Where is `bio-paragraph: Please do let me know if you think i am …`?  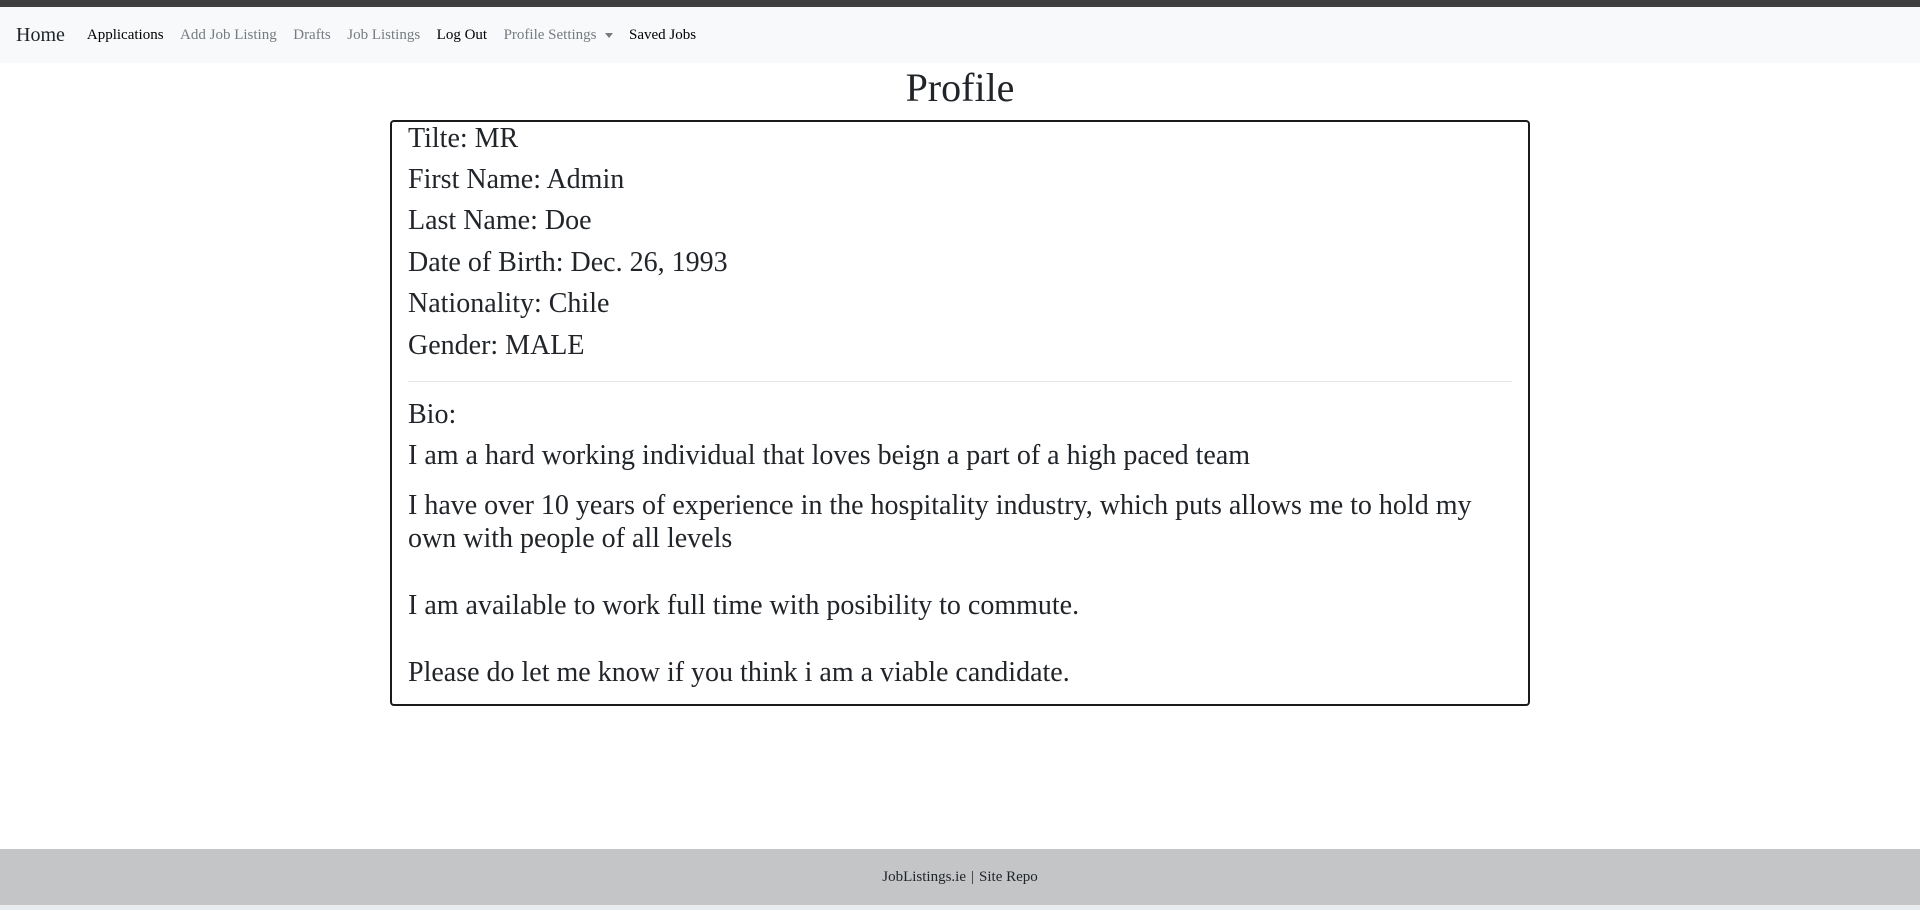
bio-paragraph: Please do let me know if you think i am … is located at coordinates (739, 672).